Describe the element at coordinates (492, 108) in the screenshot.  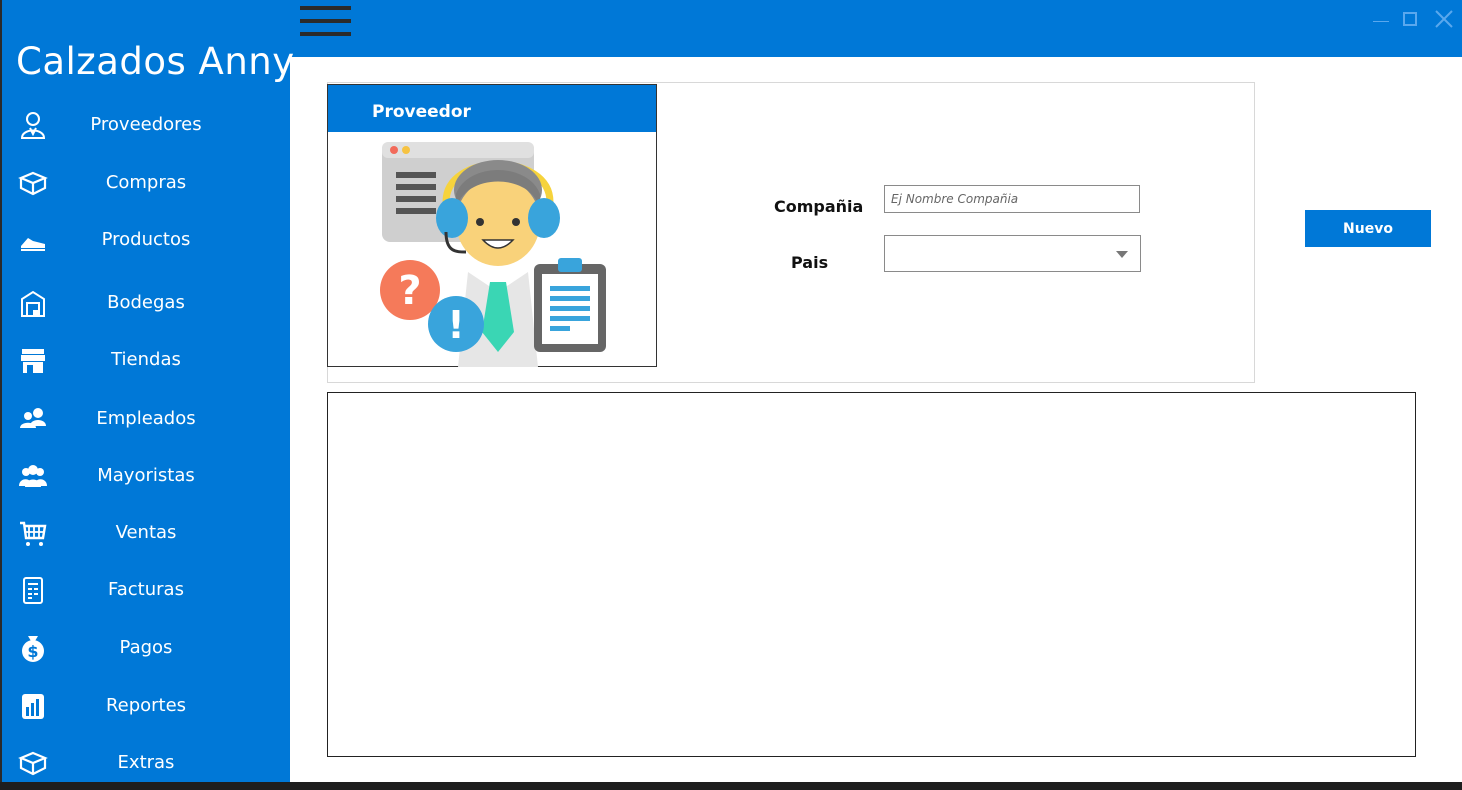
I see `card-header: Proveedor` at that location.